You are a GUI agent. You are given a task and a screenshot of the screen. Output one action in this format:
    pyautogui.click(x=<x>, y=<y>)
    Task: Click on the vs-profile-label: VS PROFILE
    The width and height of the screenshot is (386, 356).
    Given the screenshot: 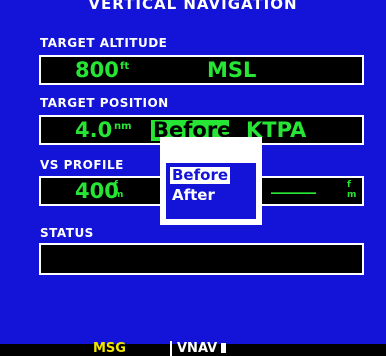 What is the action you would take?
    pyautogui.click(x=82, y=165)
    